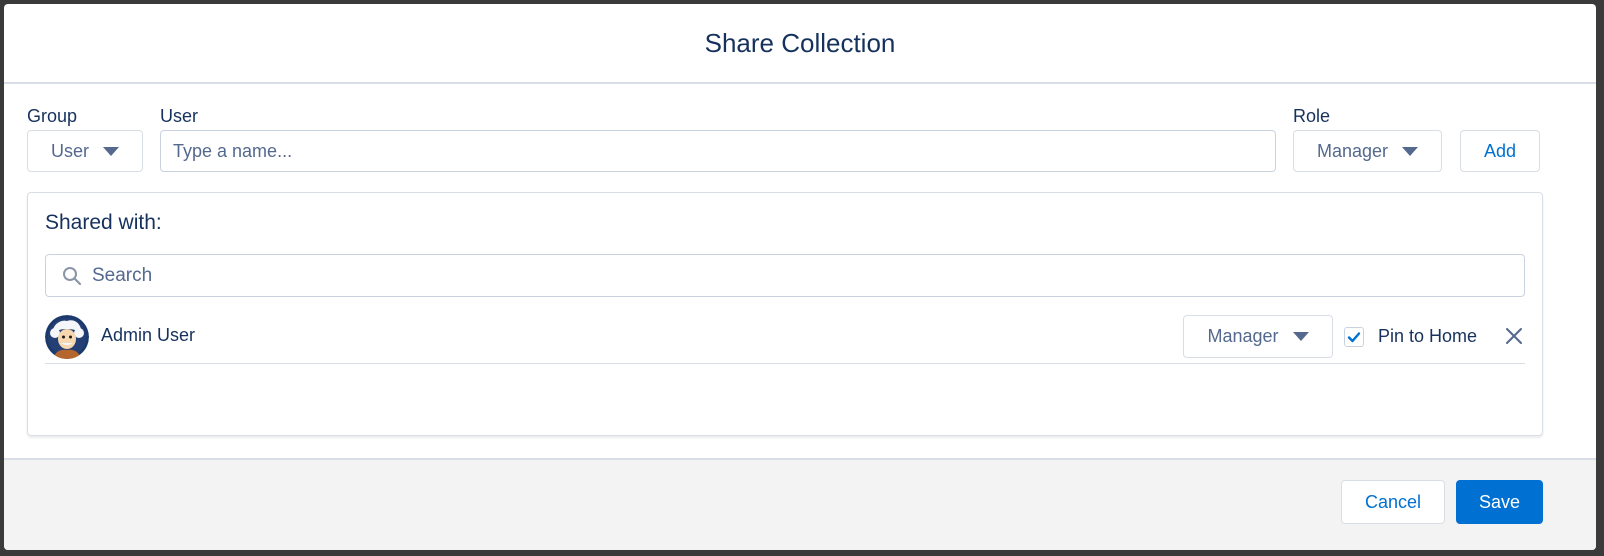  I want to click on cancel-button: Cancel, so click(1393, 502).